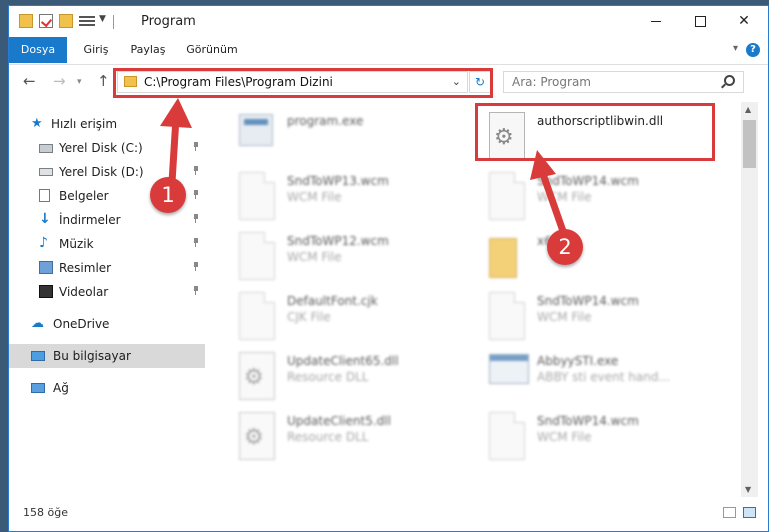 This screenshot has height=532, width=769. I want to click on file-name: program.exe, so click(325, 121).